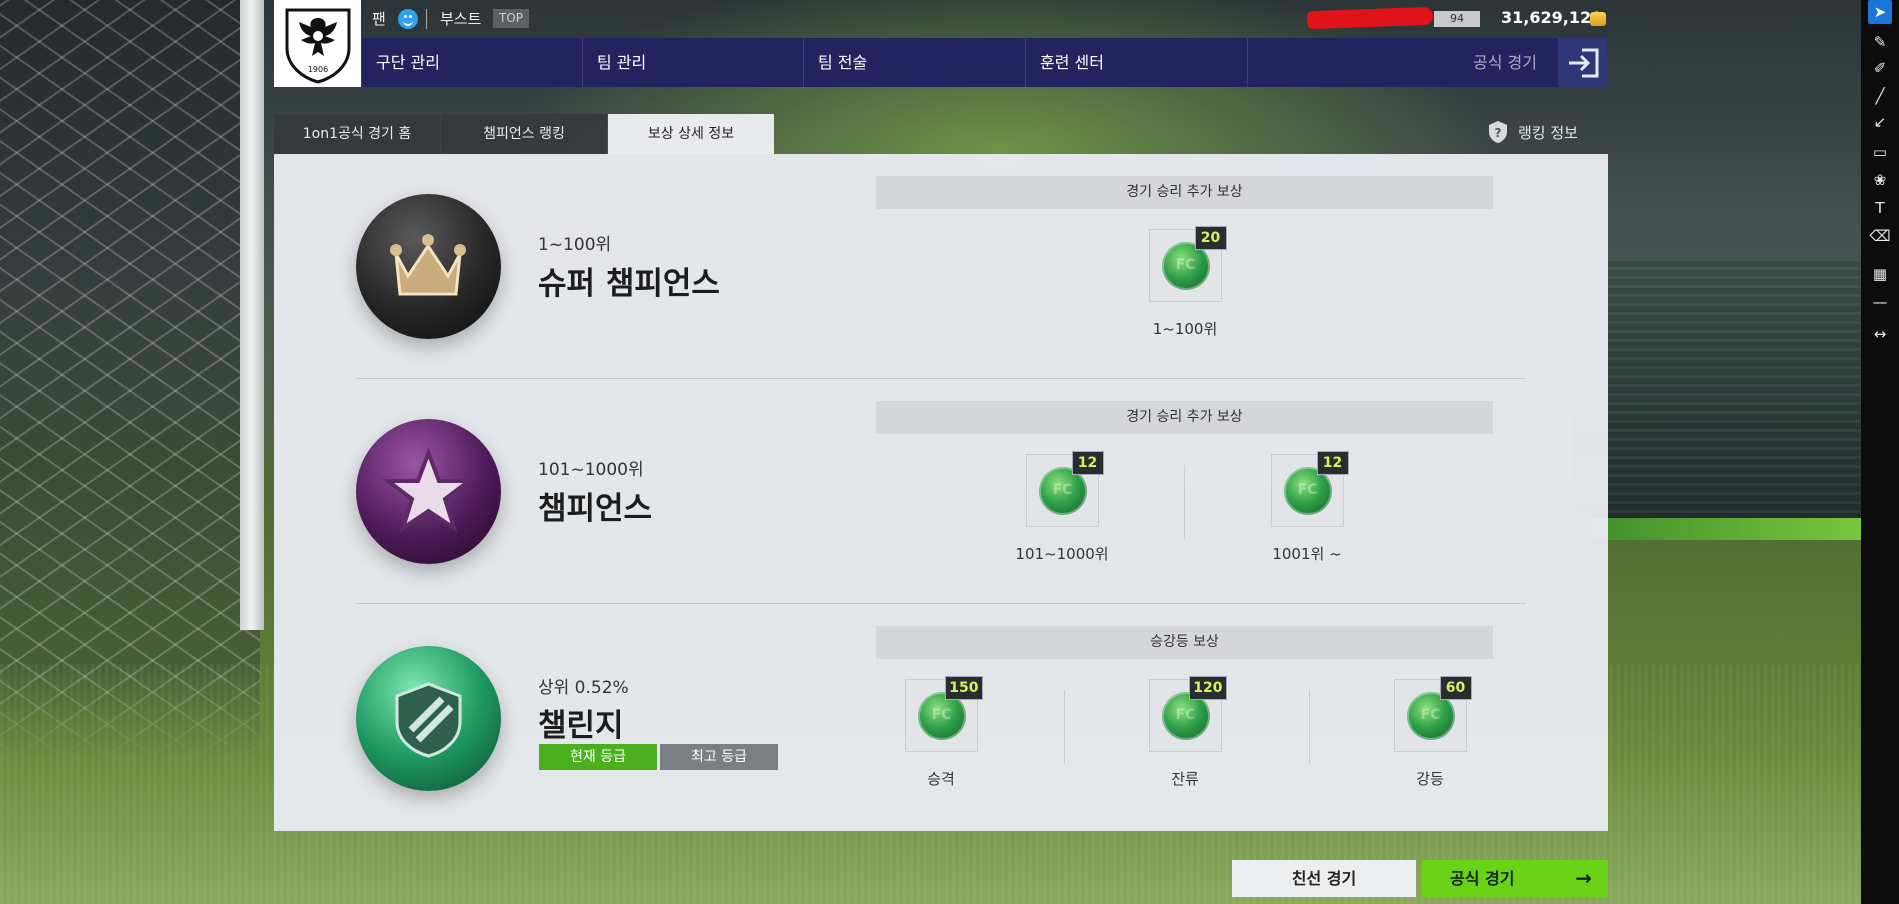 This screenshot has width=1899, height=904. I want to click on rectangle-tool-icon: ▭, so click(1880, 152).